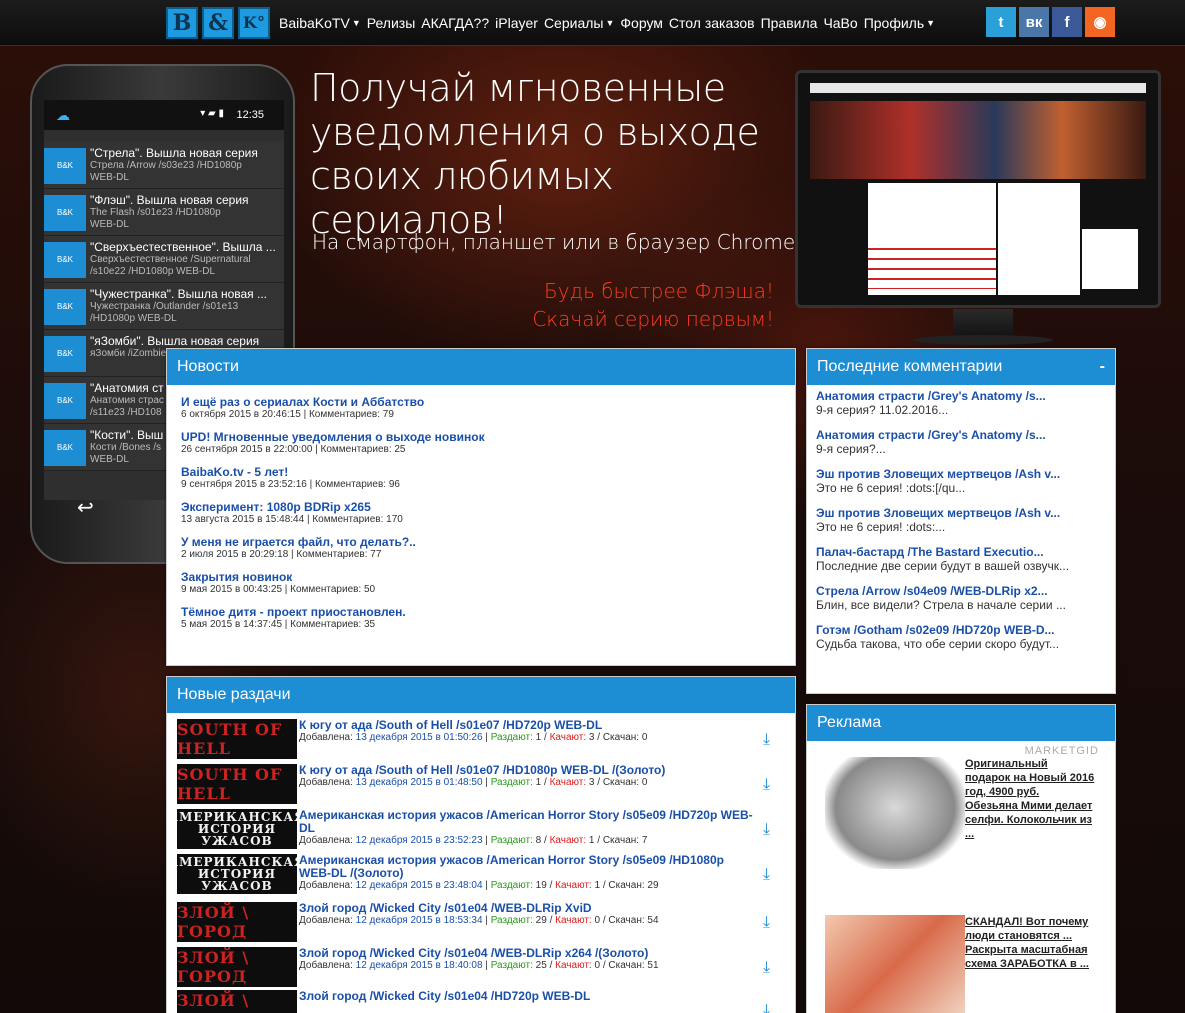 This screenshot has width=1185, height=1013. I want to click on nav-item-5: Форум, so click(641, 23).